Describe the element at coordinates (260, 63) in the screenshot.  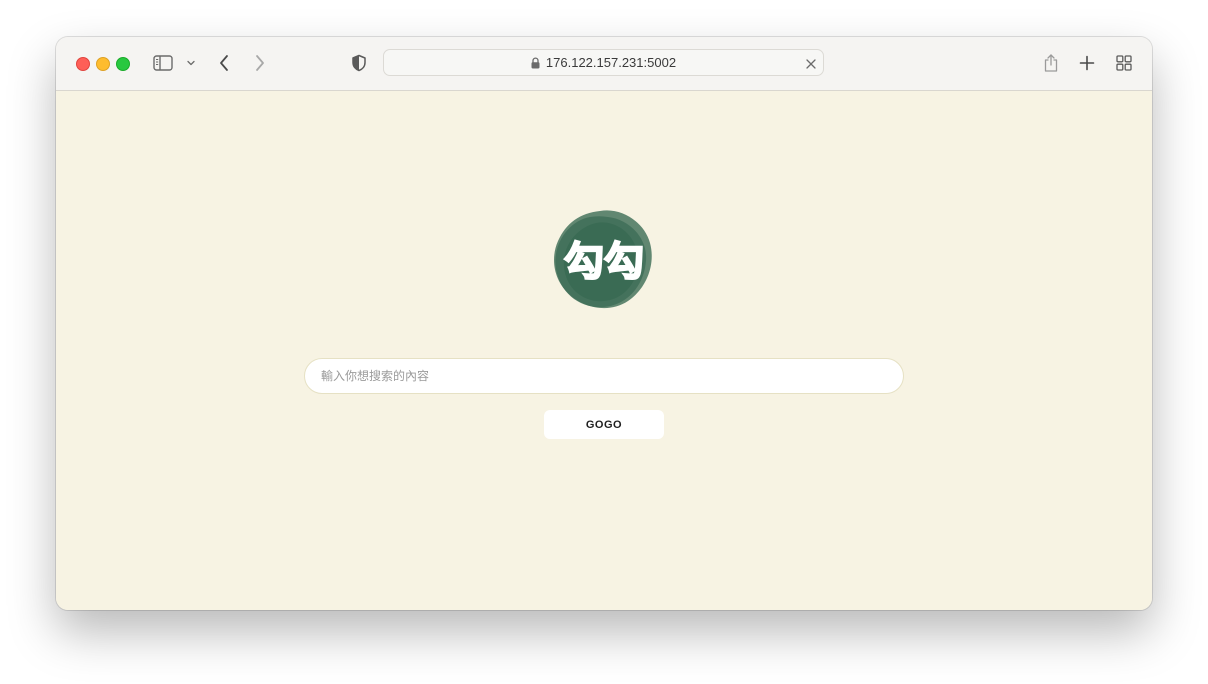
I see `forward-arrow-icon` at that location.